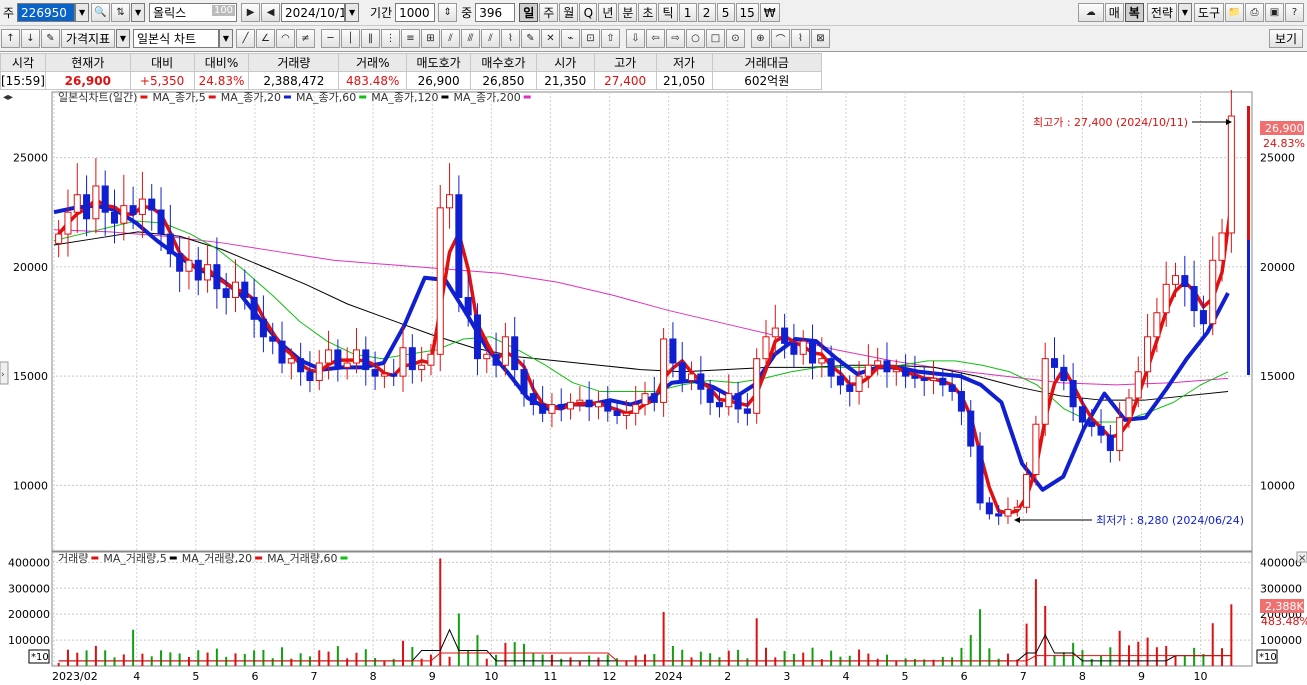 The width and height of the screenshot is (1307, 685). I want to click on search-icon: 🔍, so click(101, 12).